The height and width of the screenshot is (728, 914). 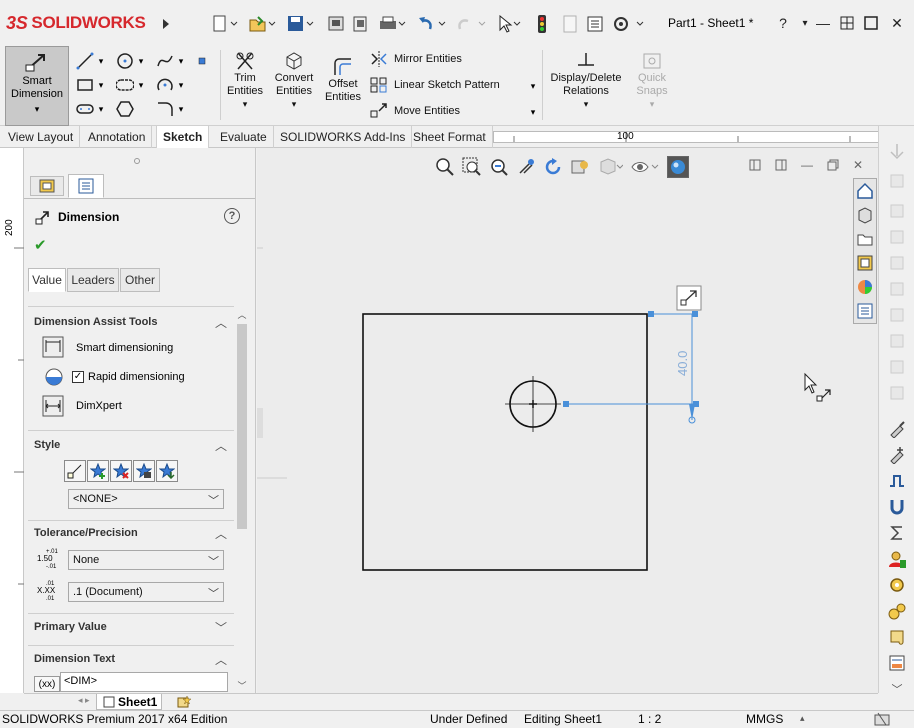 I want to click on slot-dropdown-icon: ▾, so click(x=141, y=85).